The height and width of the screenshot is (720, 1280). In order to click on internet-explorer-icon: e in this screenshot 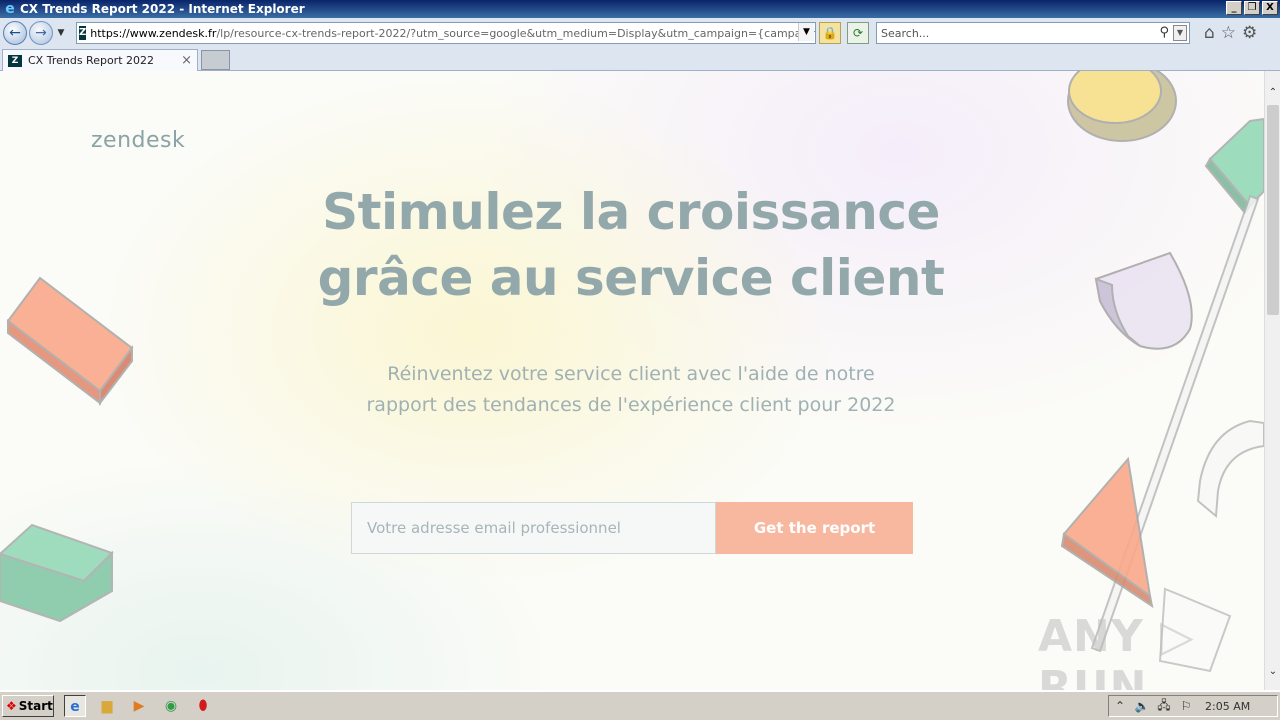, I will do `click(10, 9)`.